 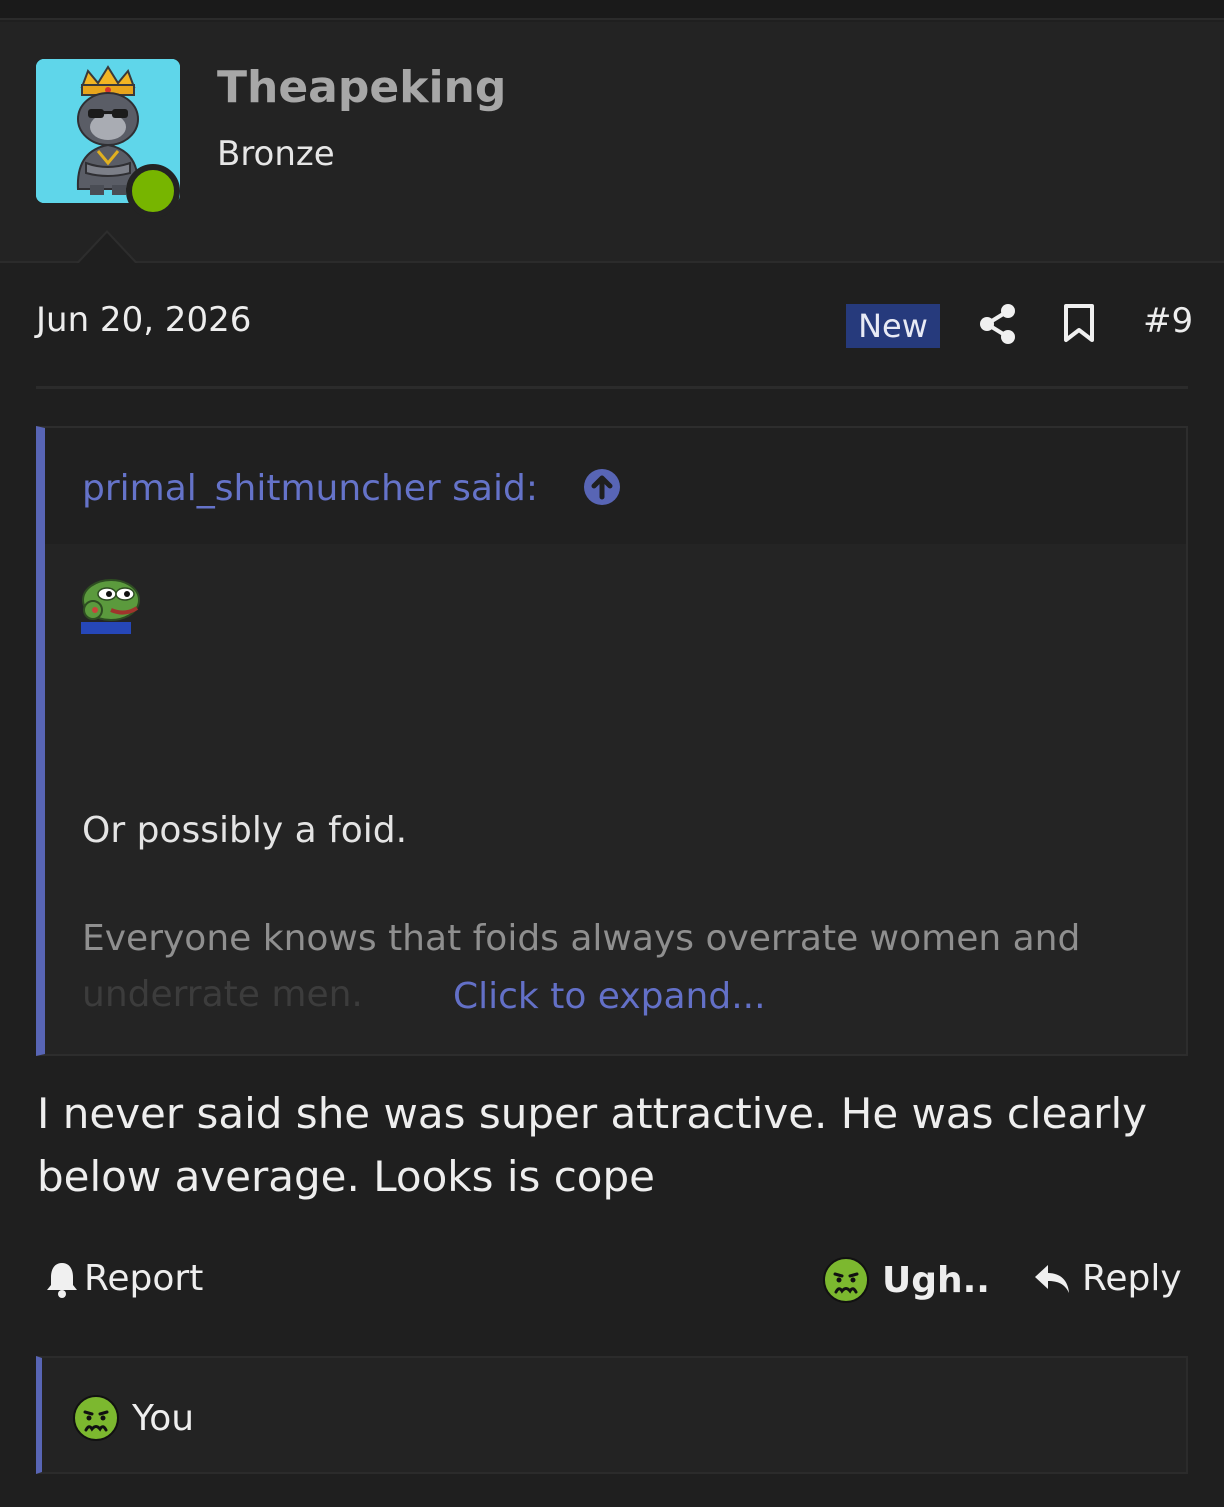 What do you see at coordinates (144, 1278) in the screenshot?
I see `report-label: Report` at bounding box center [144, 1278].